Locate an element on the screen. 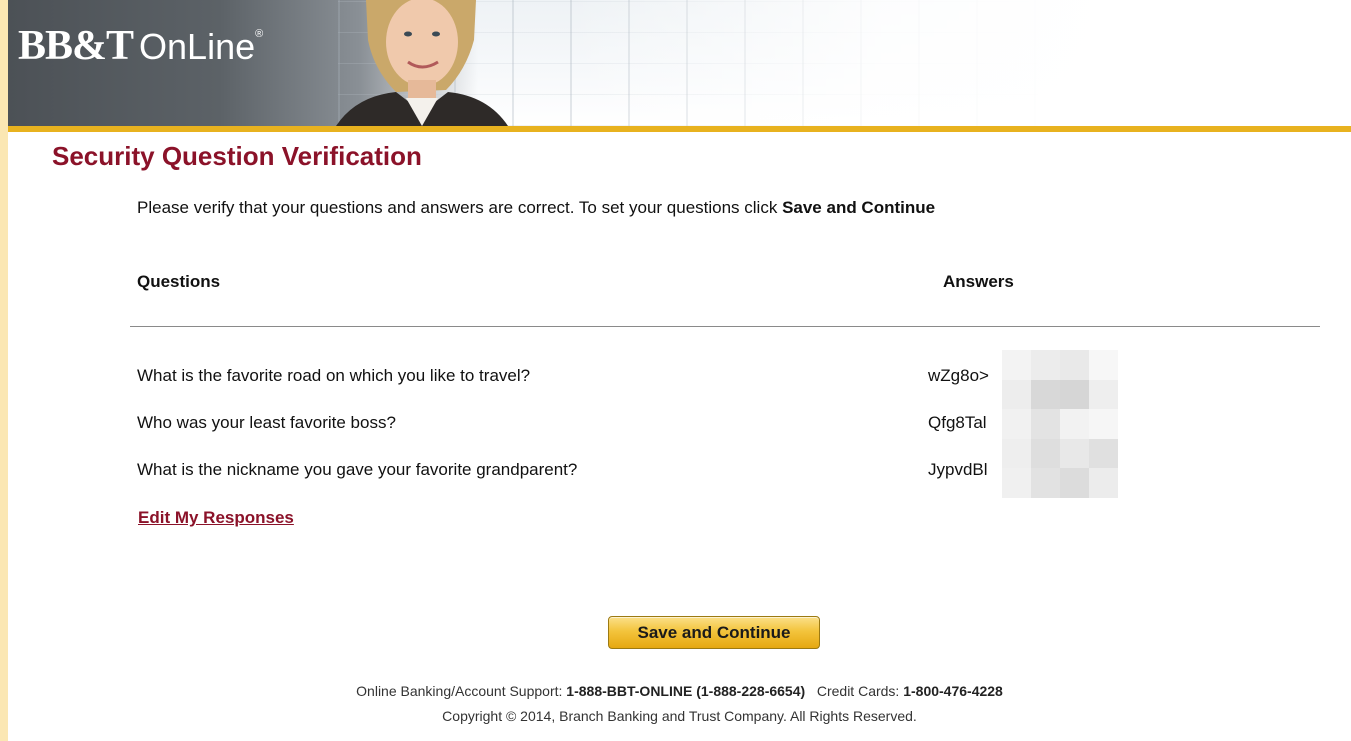 This screenshot has height=741, width=1351. credit-cards-label: Credit Cards: is located at coordinates (860, 691).